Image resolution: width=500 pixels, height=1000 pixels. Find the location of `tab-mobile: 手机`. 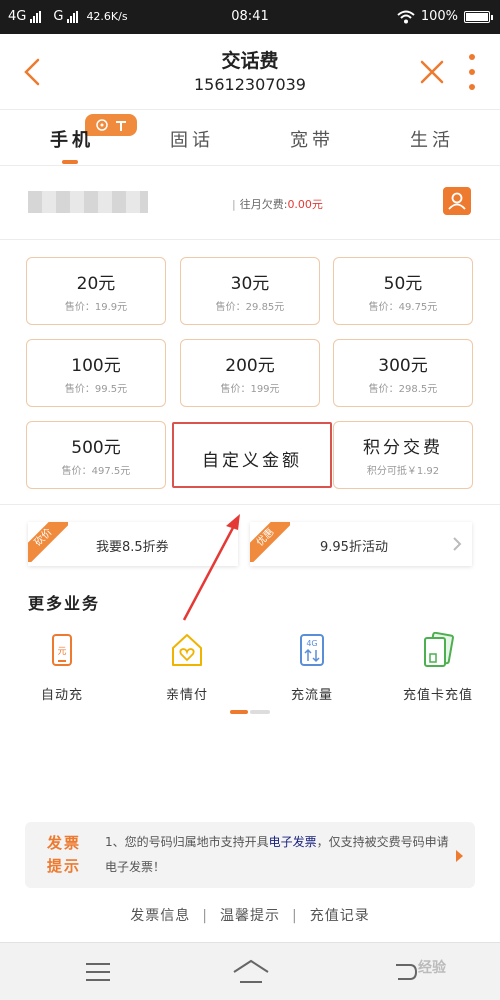

tab-mobile: 手机 is located at coordinates (72, 139).